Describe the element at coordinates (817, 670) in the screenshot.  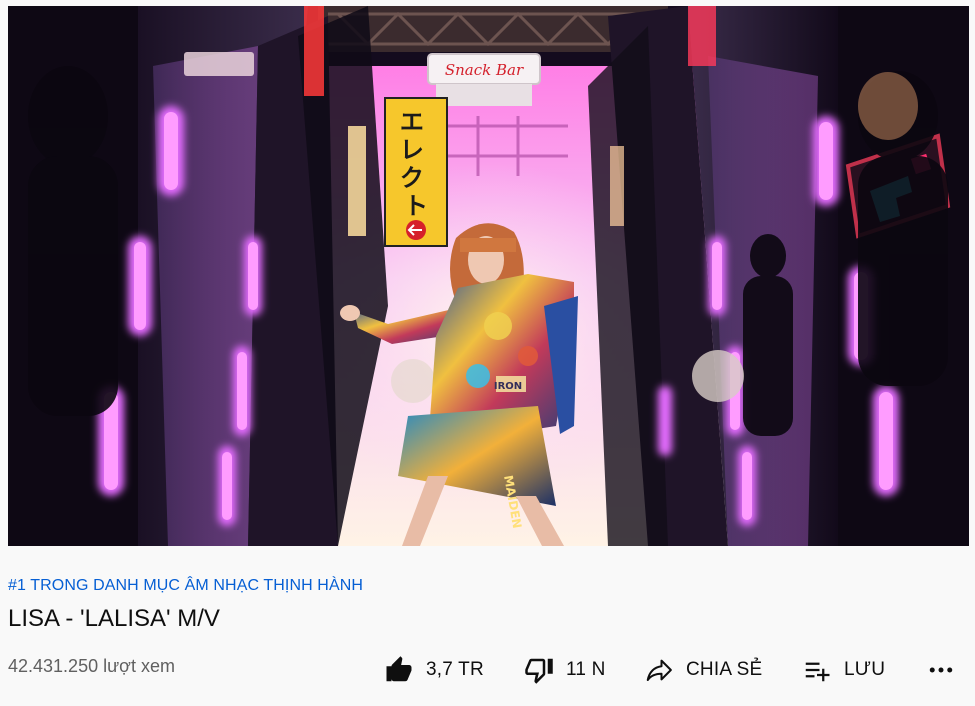
I see `playlist-add-icon` at that location.